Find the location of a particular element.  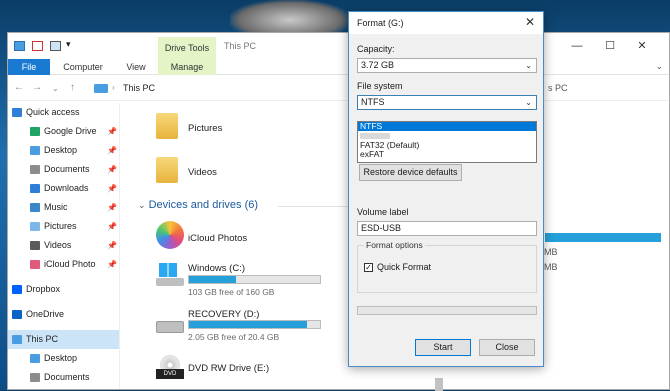

quick-format-checkbox: ✓ is located at coordinates (368, 267).